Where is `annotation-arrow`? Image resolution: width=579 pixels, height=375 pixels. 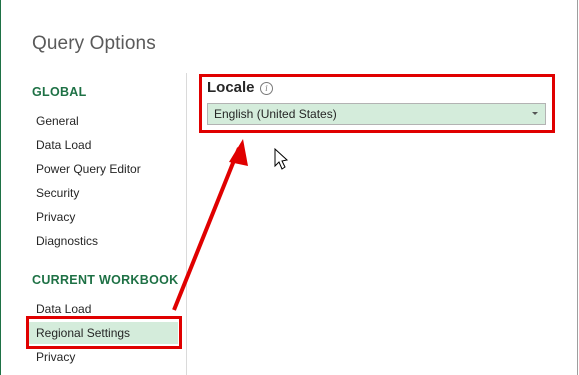
annotation-arrow is located at coordinates (206, 229).